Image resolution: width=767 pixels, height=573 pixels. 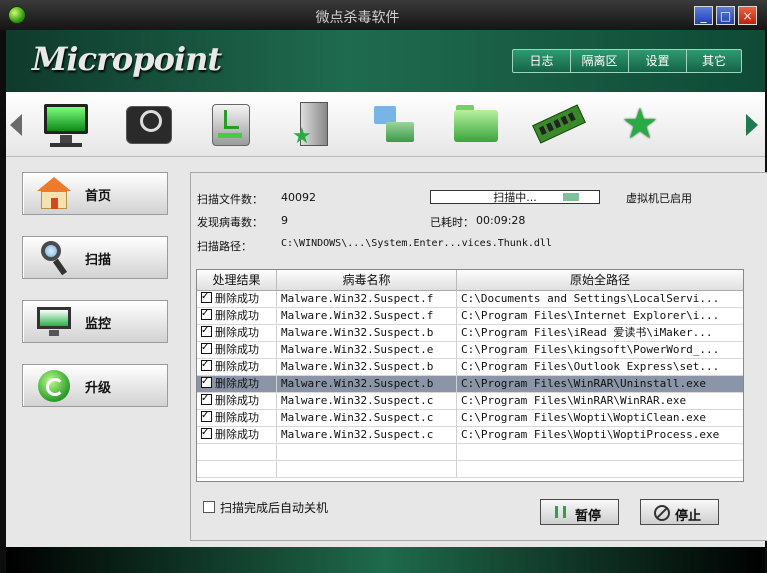 I want to click on scan-disk-icon, so click(x=148, y=124).